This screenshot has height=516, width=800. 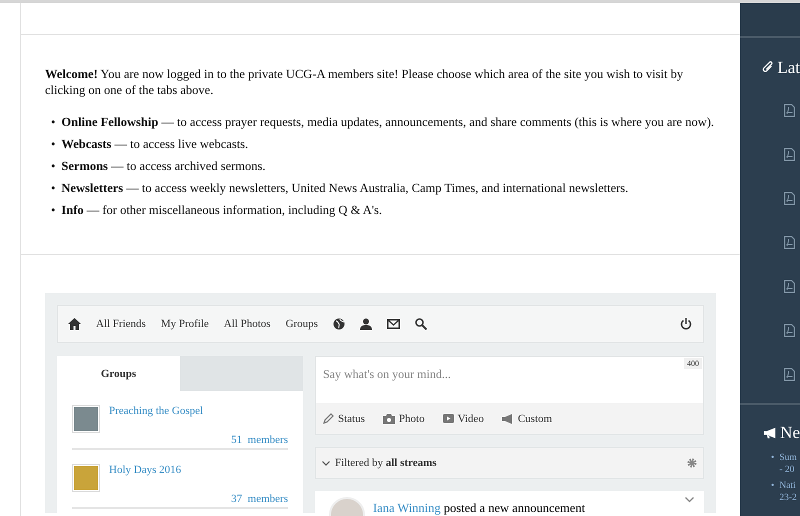 What do you see at coordinates (121, 324) in the screenshot?
I see `nav-link: All Friends` at bounding box center [121, 324].